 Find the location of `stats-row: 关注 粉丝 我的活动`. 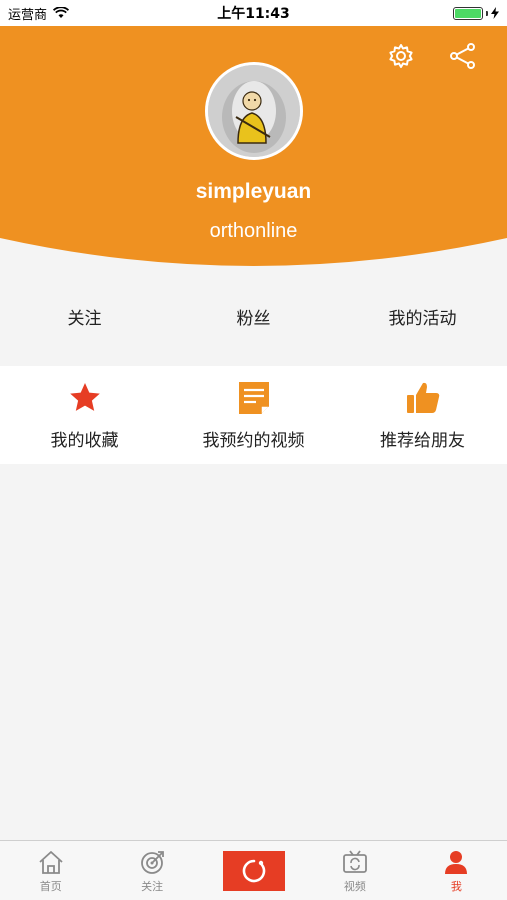

stats-row: 关注 粉丝 我的活动 is located at coordinates (253, 316).